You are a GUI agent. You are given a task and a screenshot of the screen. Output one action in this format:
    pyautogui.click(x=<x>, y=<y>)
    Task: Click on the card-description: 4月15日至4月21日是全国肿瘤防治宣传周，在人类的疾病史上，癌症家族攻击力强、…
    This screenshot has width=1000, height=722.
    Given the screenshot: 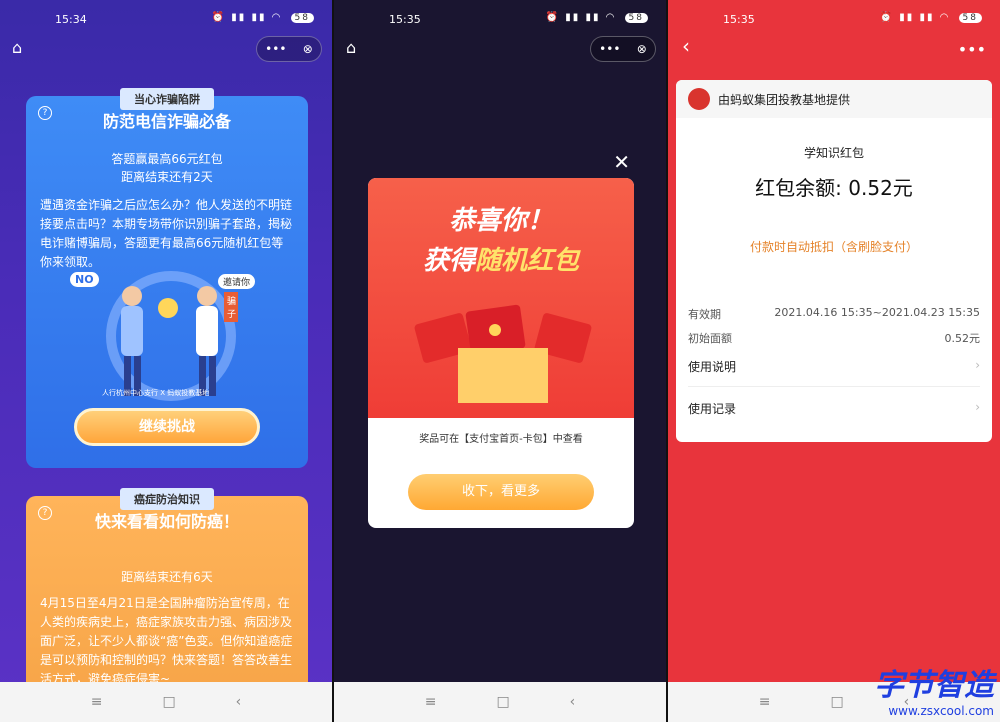 What is the action you would take?
    pyautogui.click(x=166, y=641)
    